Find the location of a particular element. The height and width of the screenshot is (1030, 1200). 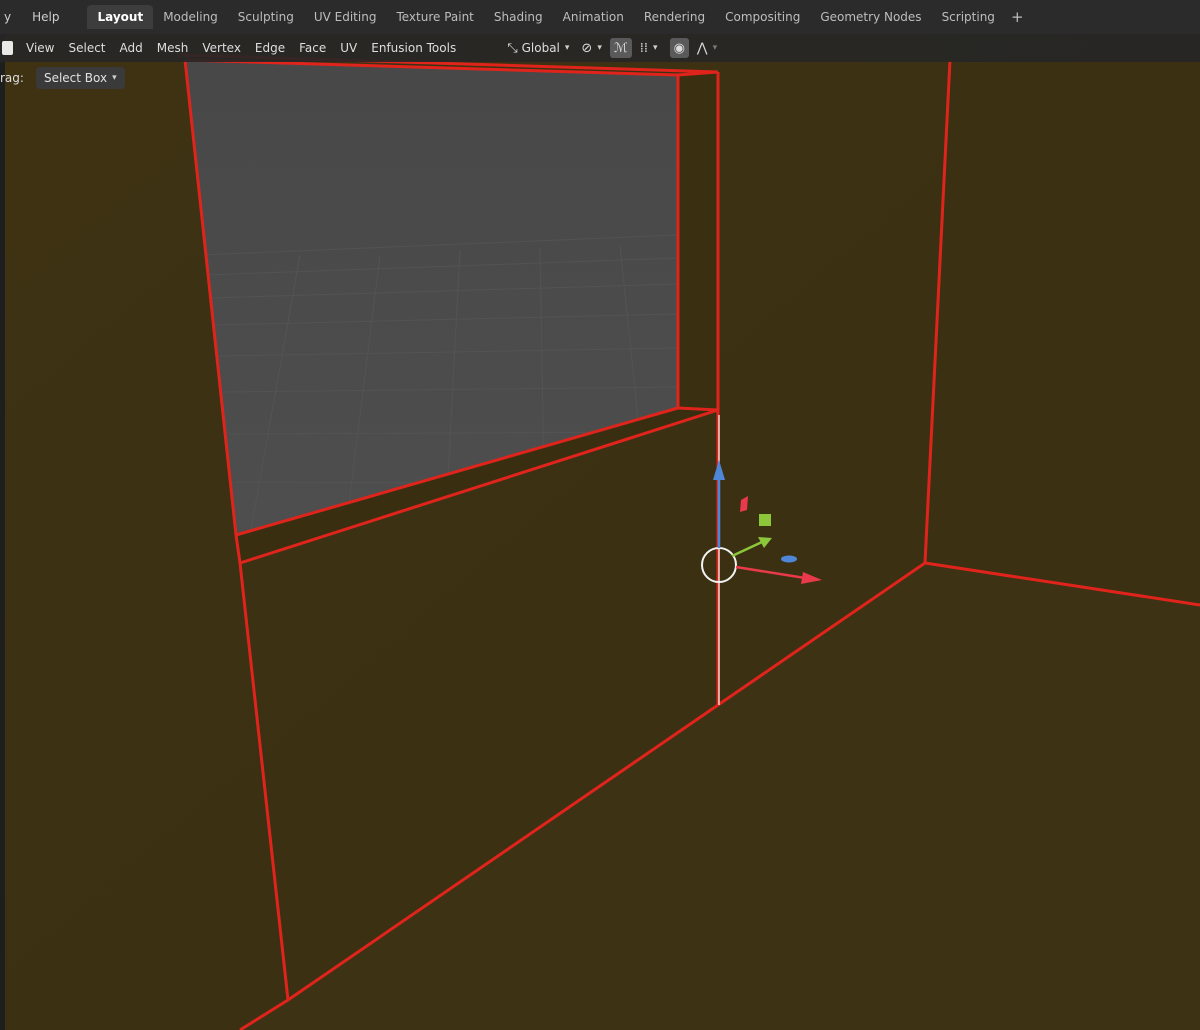

menu-add: Add is located at coordinates (131, 48).